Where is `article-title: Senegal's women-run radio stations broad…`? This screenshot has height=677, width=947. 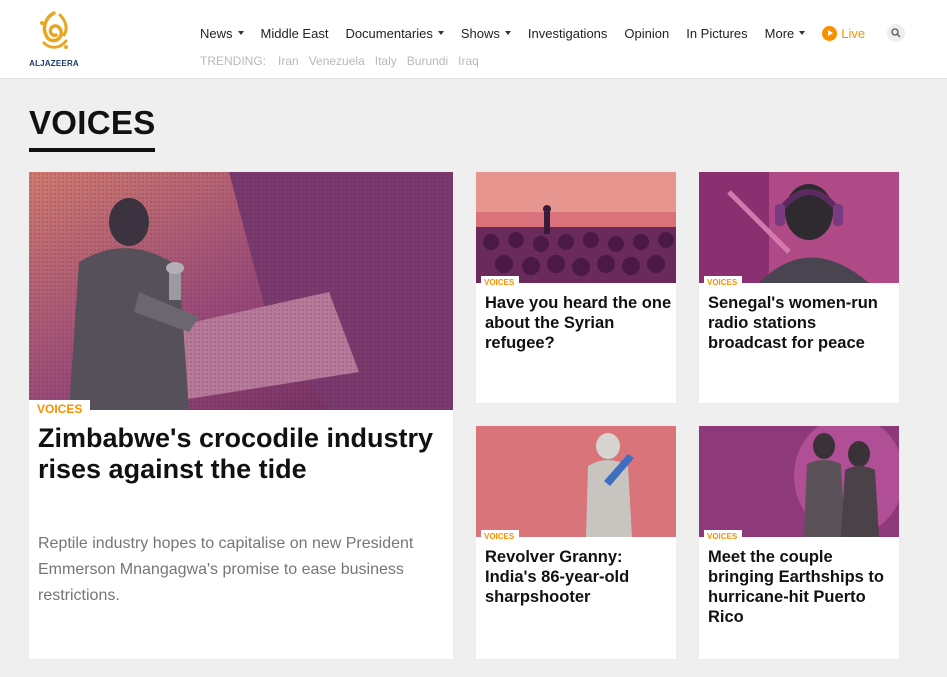
article-title: Senegal's women-run radio stations broad… is located at coordinates (803, 323).